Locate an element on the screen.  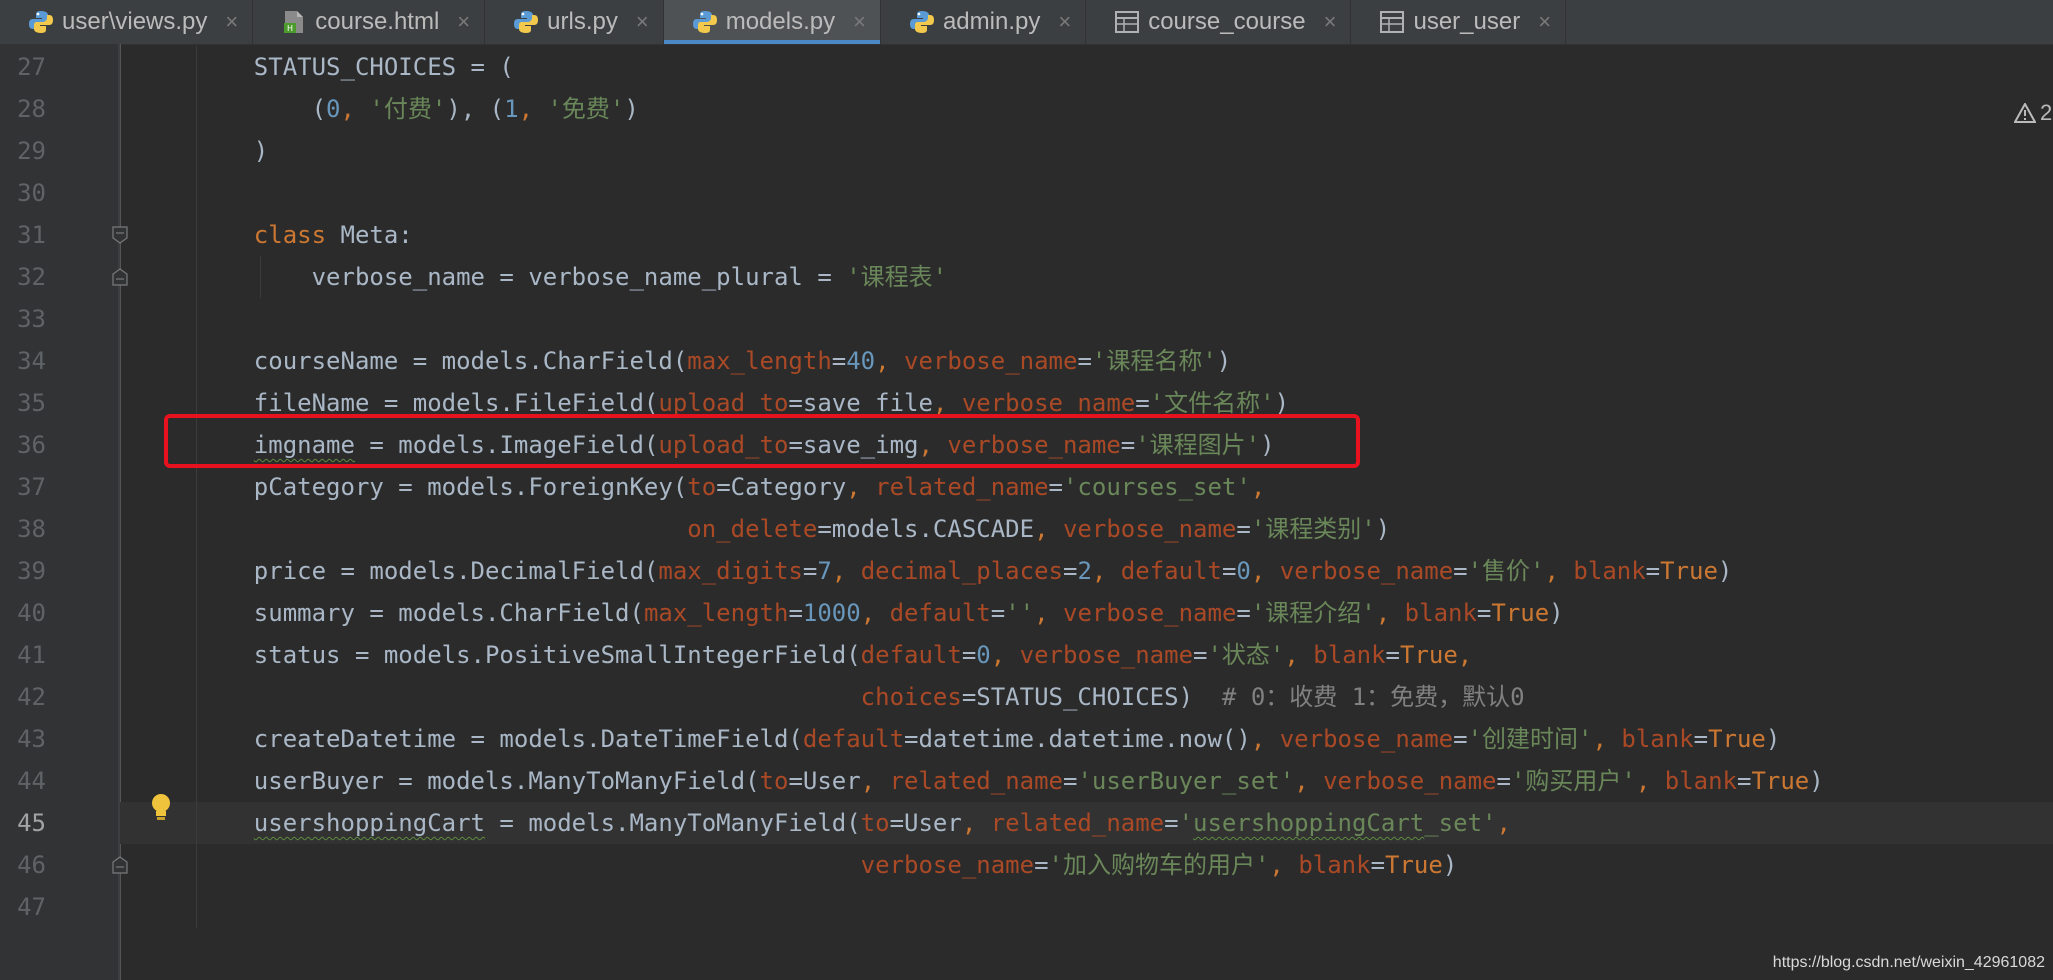
code-token: ) is located at coordinates (1450, 865).